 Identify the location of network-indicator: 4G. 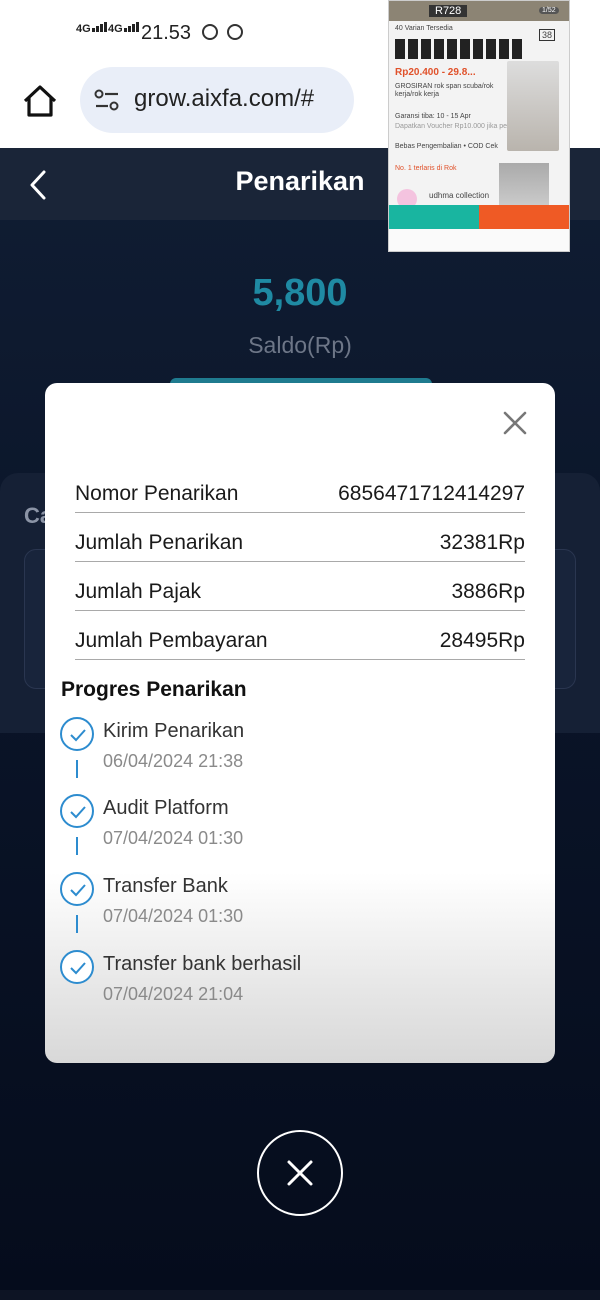
(92, 28).